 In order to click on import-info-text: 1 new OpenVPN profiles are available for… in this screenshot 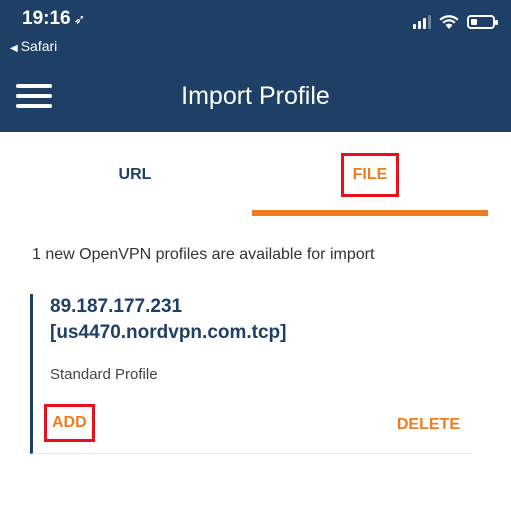, I will do `click(203, 254)`.